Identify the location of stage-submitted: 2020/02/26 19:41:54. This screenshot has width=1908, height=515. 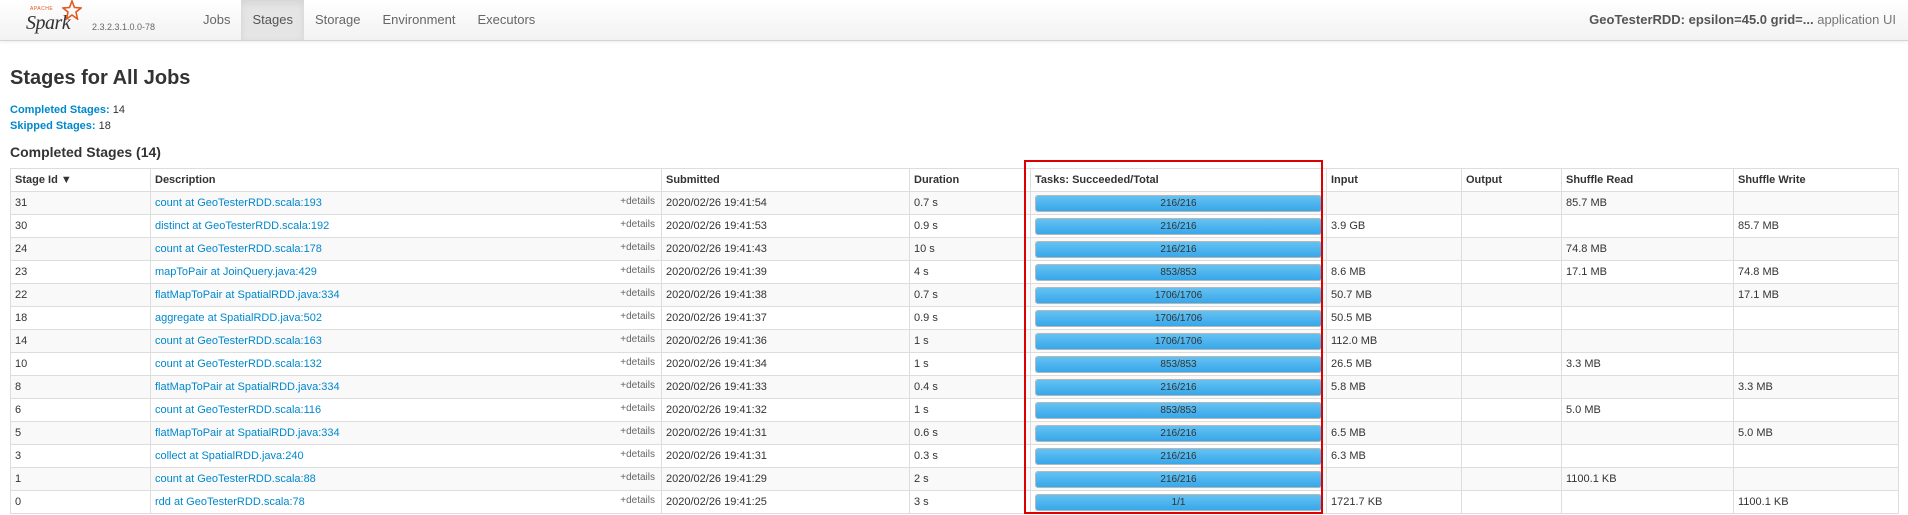
(785, 203).